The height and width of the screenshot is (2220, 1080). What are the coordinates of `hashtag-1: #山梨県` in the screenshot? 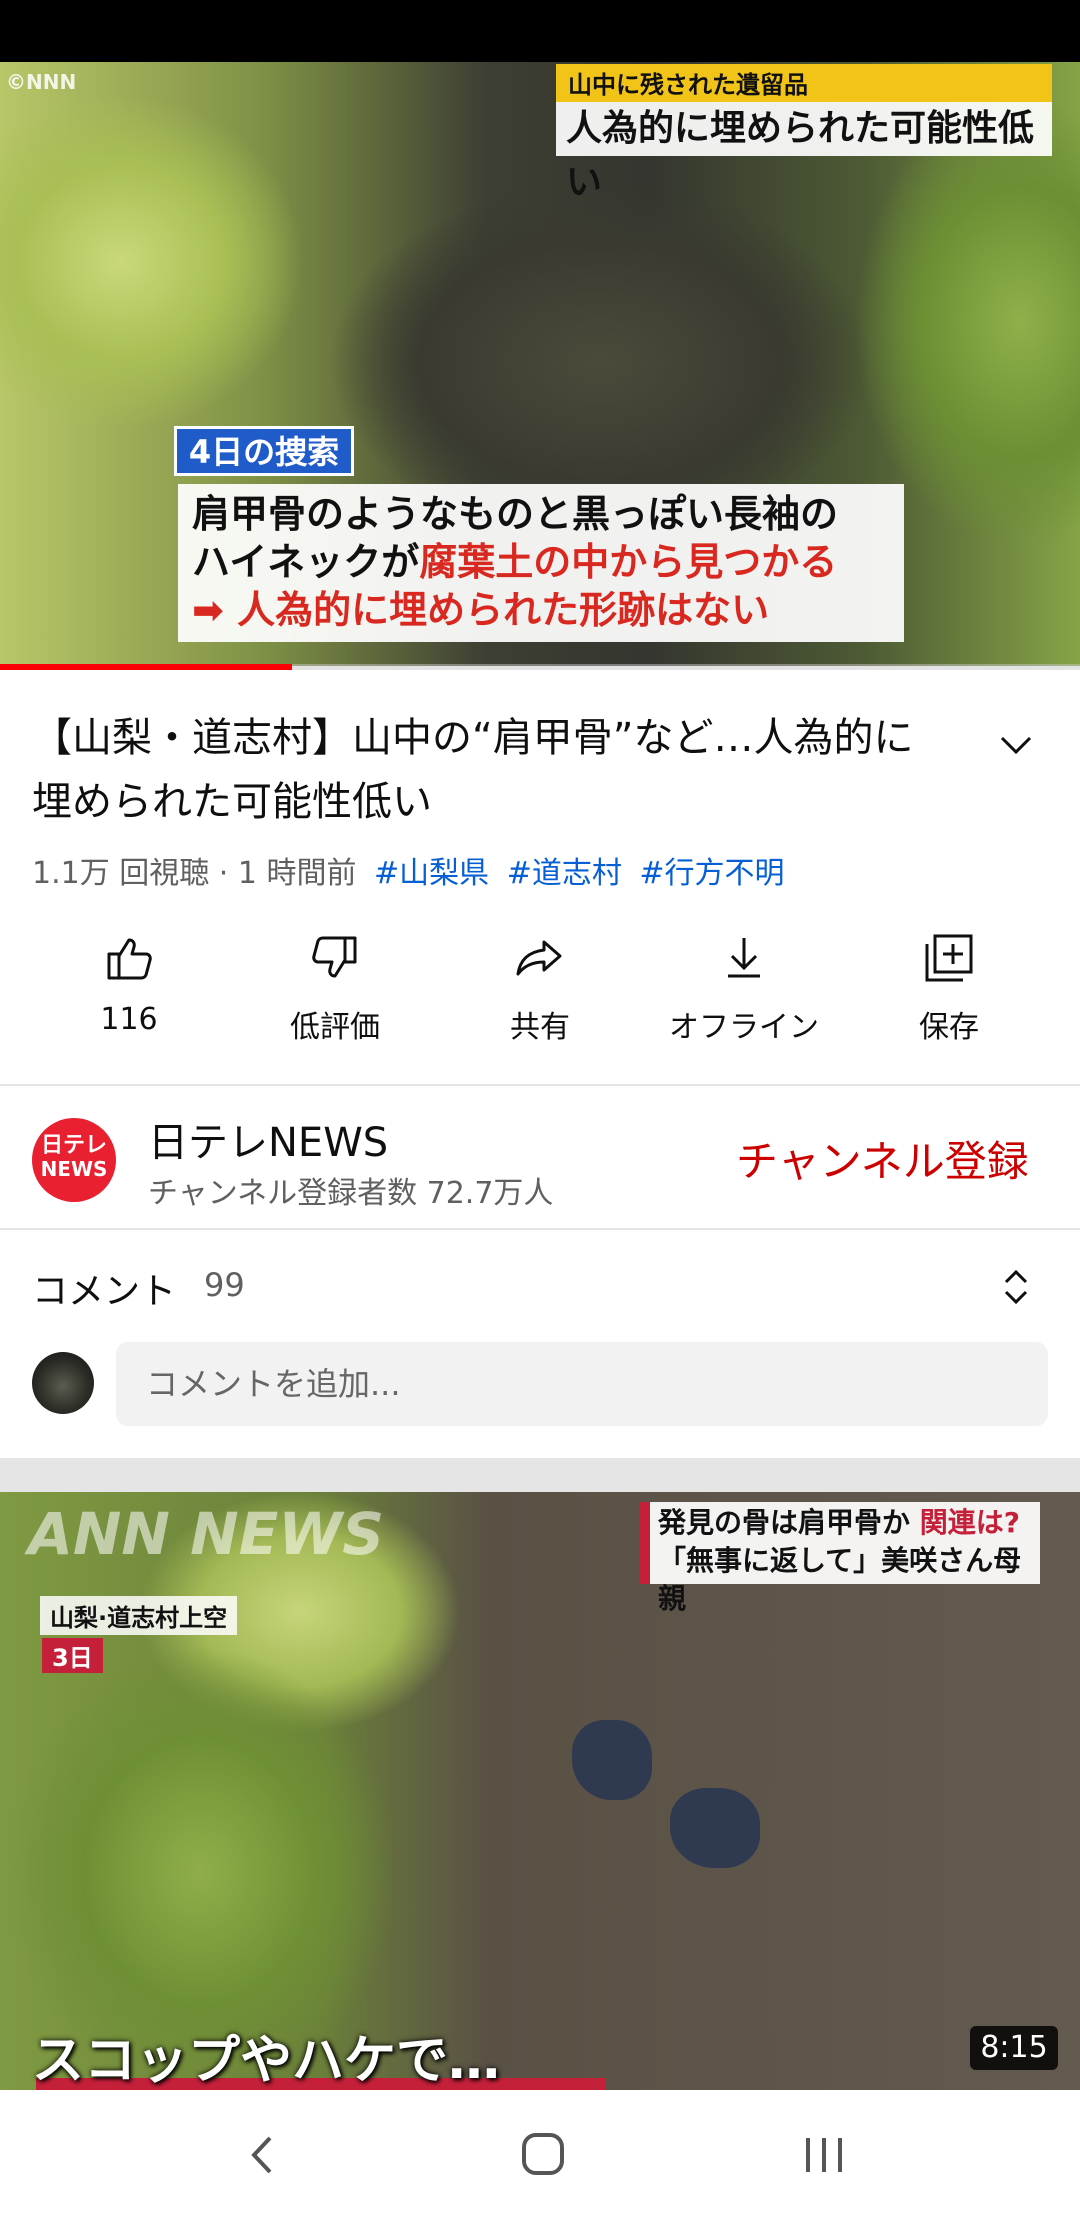 It's located at (431, 873).